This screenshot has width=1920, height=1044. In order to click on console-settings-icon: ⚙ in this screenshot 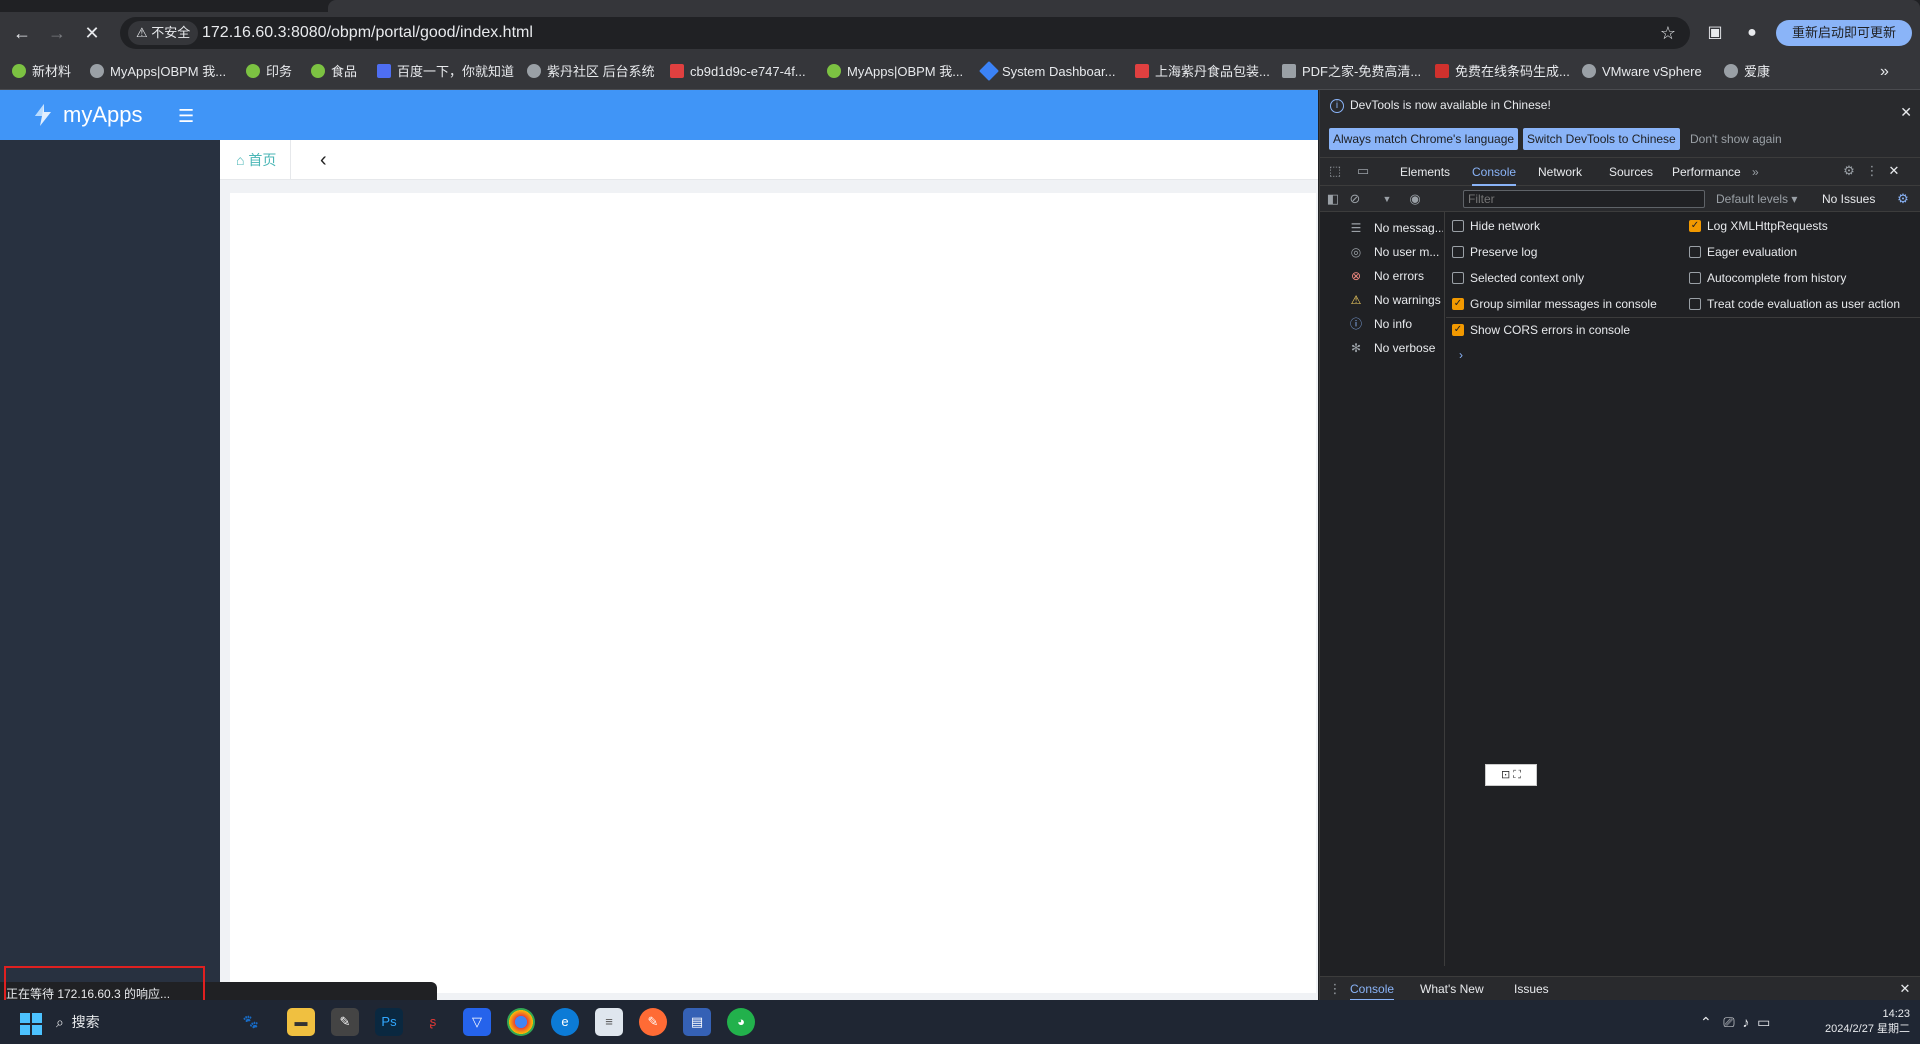, I will do `click(1903, 199)`.